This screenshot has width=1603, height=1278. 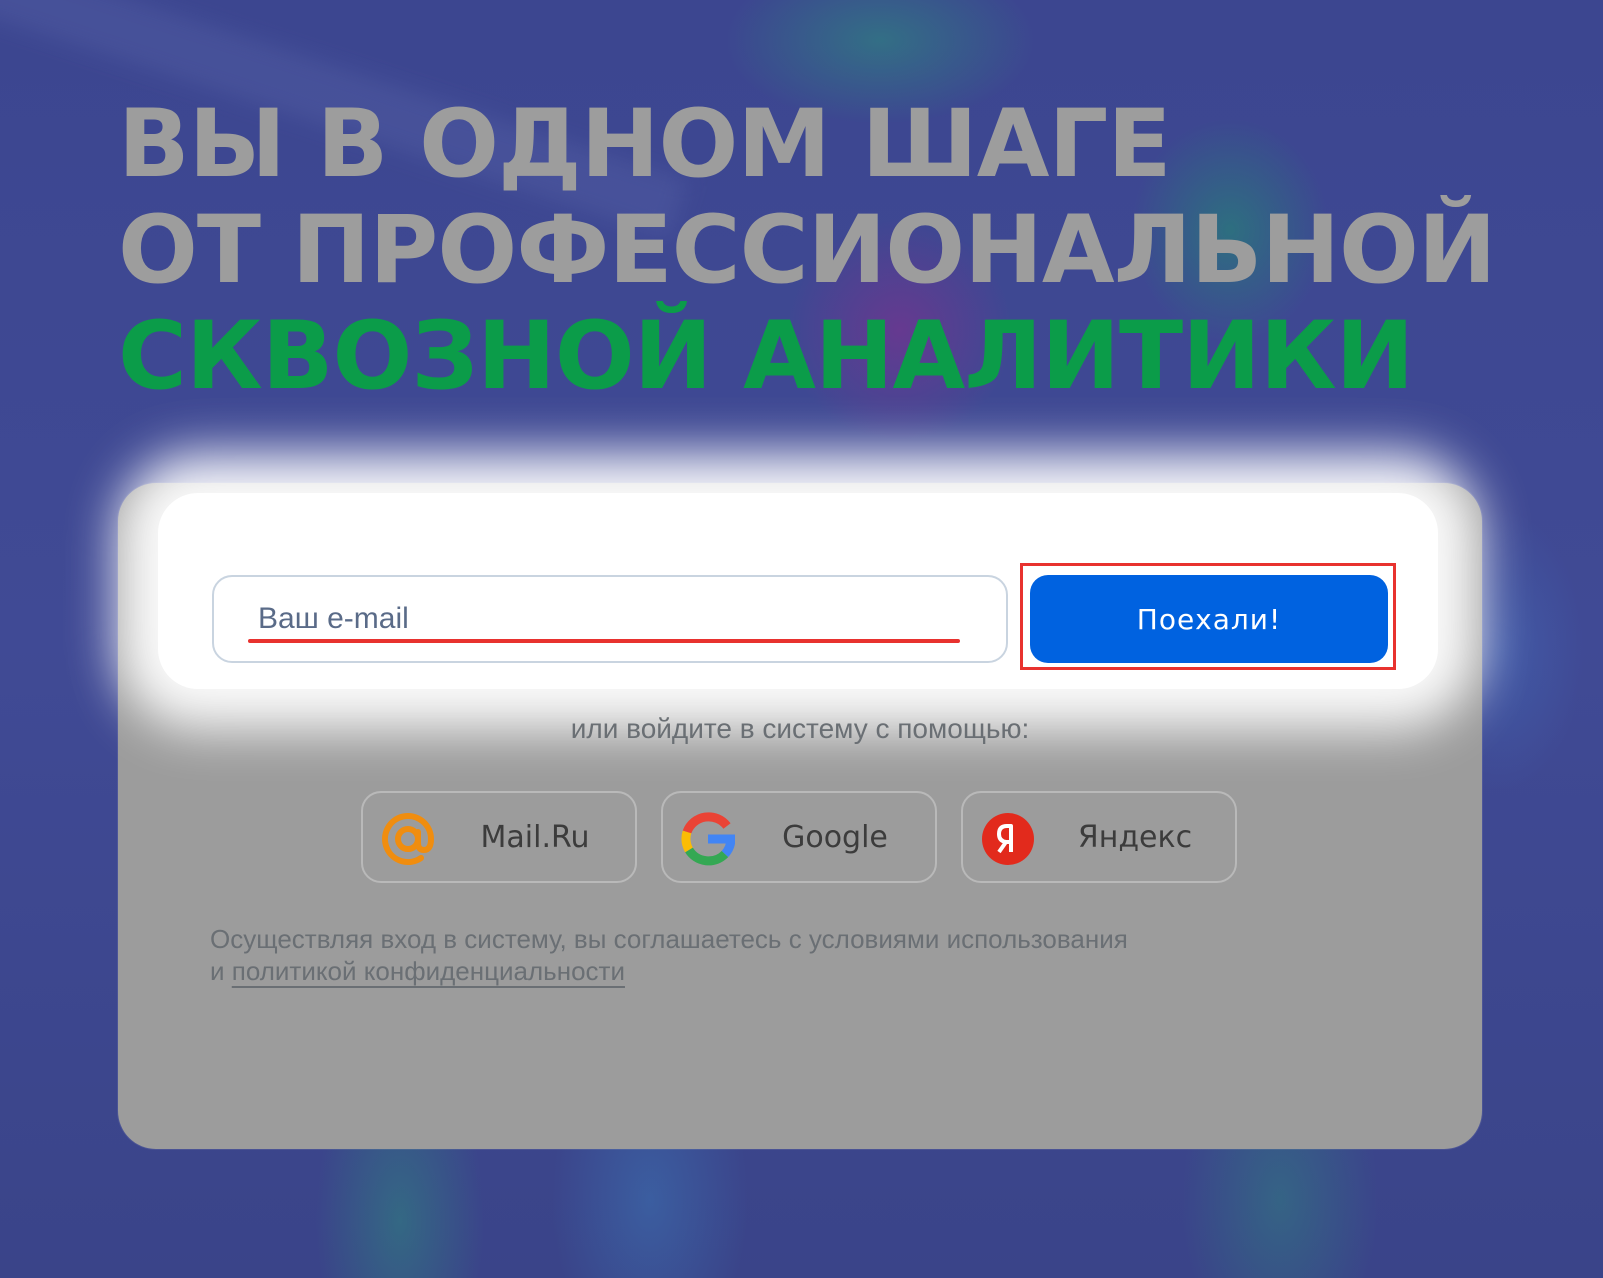 I want to click on email-input, so click(x=610, y=619).